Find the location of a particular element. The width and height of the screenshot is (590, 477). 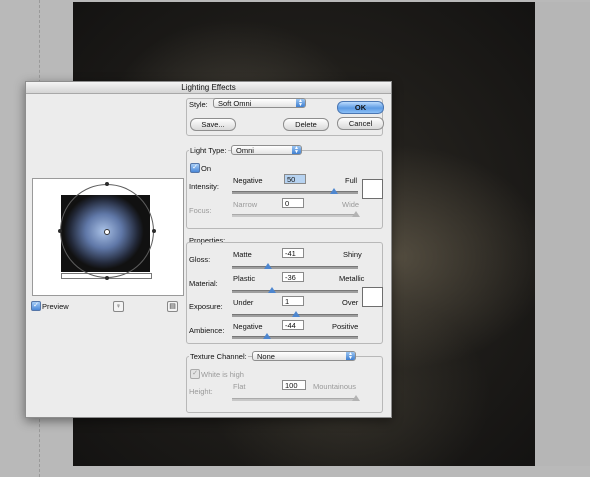

intensity-label: Intensity: is located at coordinates (204, 186).